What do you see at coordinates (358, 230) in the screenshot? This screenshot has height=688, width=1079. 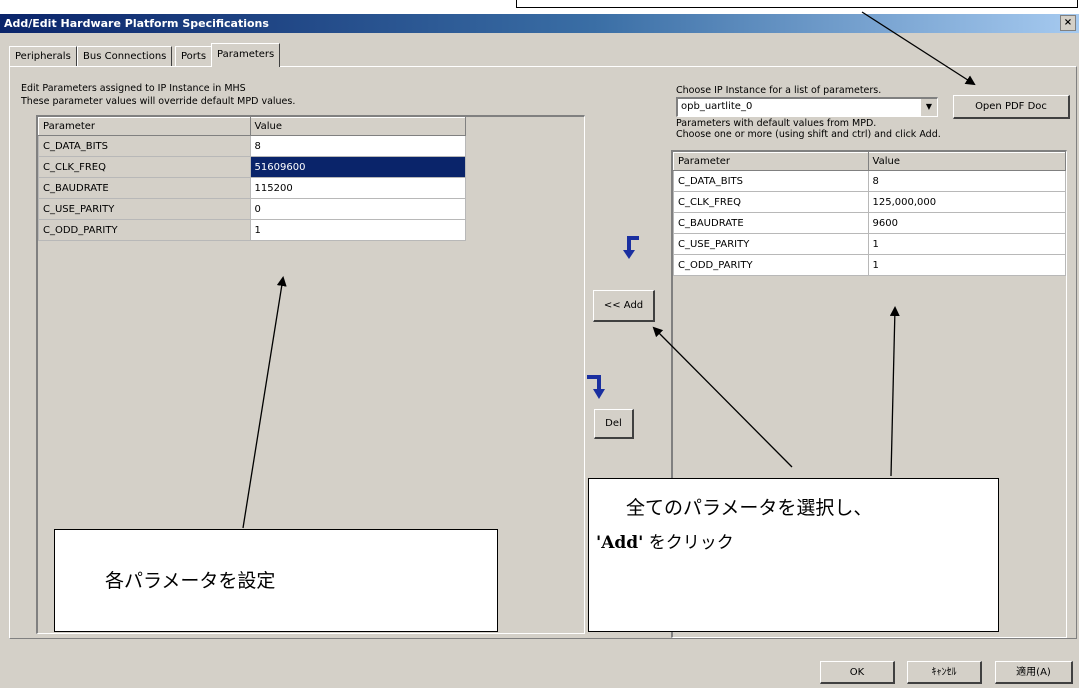 I see `param-value-cell: 1` at bounding box center [358, 230].